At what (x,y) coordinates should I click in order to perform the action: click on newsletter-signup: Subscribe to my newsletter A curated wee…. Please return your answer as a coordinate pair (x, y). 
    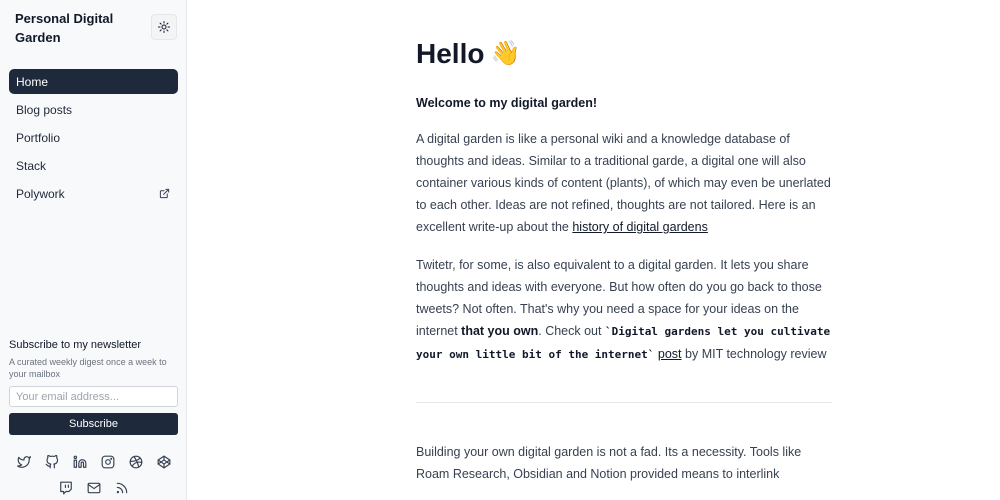
    Looking at the image, I should click on (93, 386).